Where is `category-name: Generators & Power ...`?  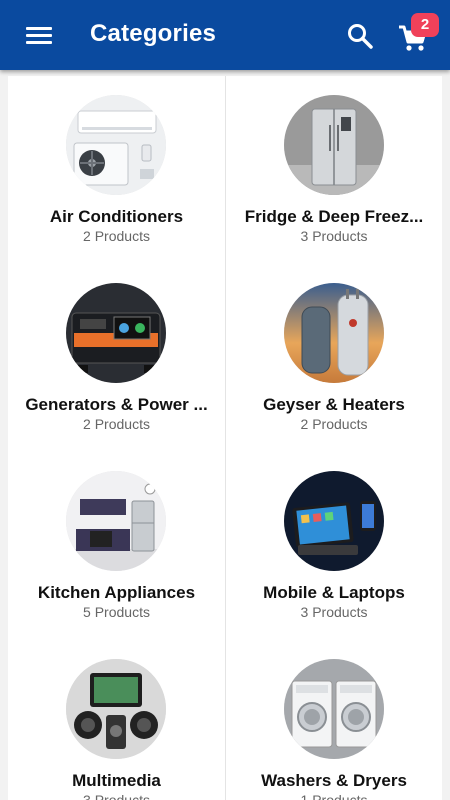
category-name: Generators & Power ... is located at coordinates (116, 404).